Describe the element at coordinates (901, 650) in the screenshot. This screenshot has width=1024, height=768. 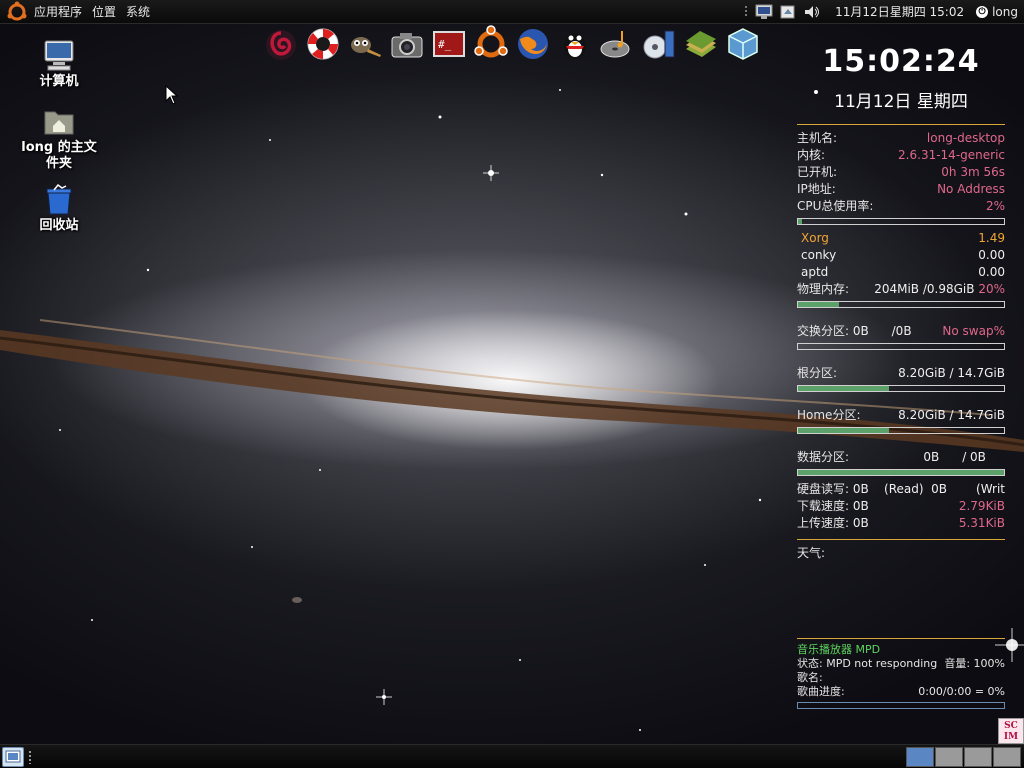
I see `mpd-title-row: 音乐播放器 MPD` at that location.